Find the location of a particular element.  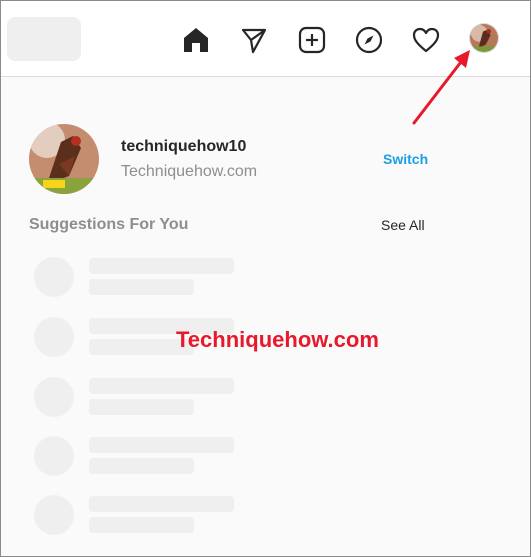

direct-message-icon is located at coordinates (254, 40).